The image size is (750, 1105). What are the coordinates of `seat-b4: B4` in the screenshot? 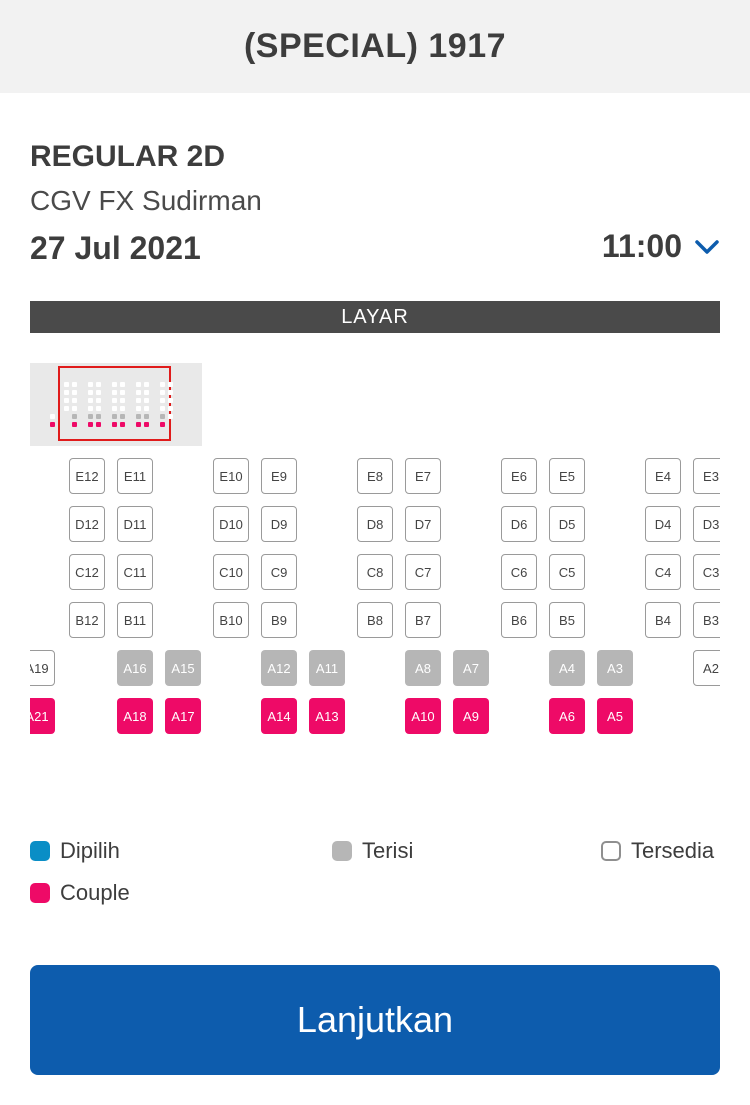 It's located at (663, 620).